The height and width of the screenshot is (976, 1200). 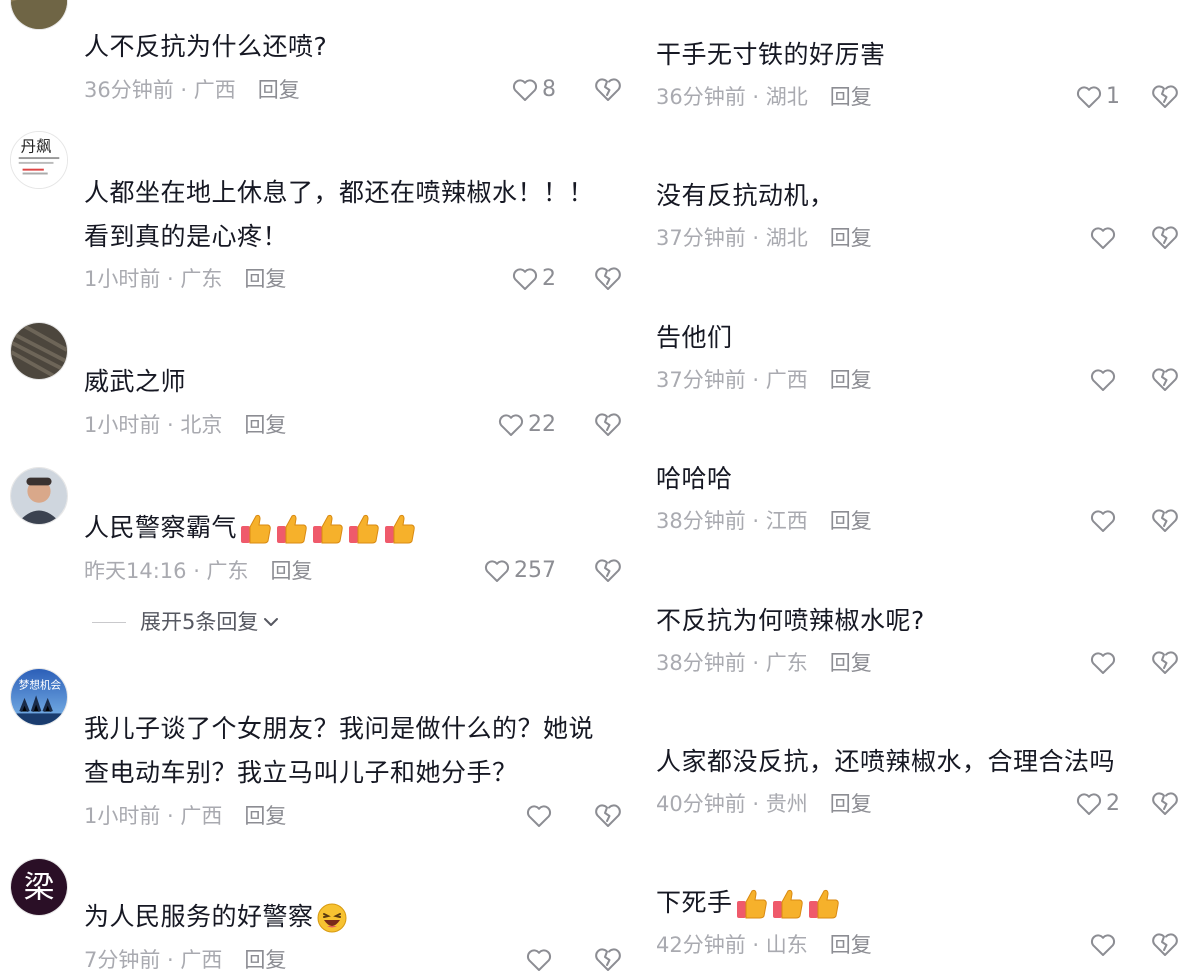 I want to click on like-count: 22, so click(x=542, y=424).